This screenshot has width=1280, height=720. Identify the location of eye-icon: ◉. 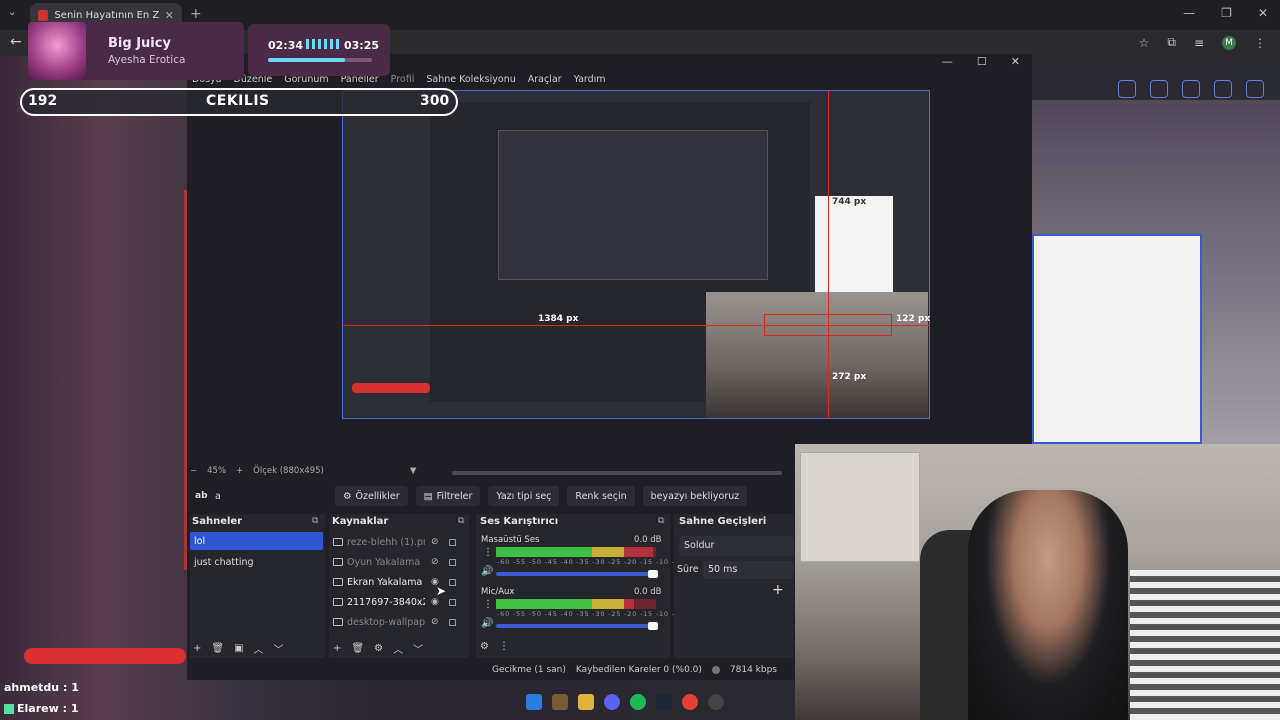
(435, 602).